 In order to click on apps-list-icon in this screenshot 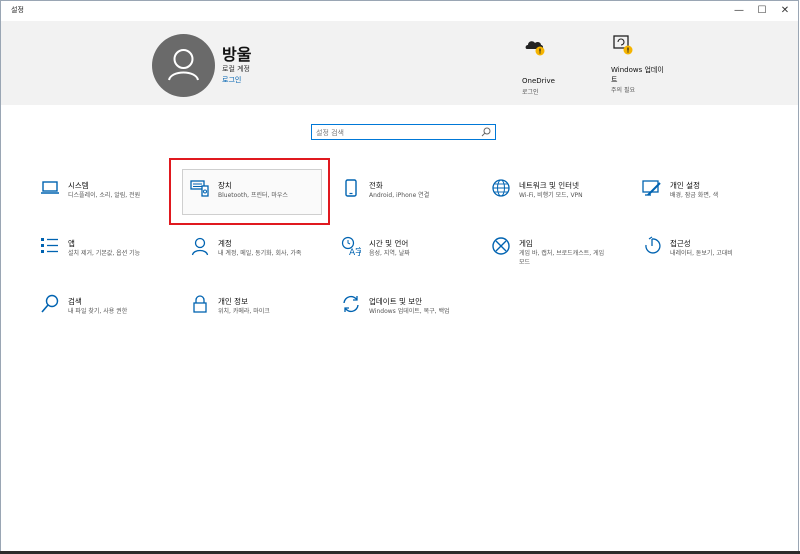, I will do `click(49, 245)`.